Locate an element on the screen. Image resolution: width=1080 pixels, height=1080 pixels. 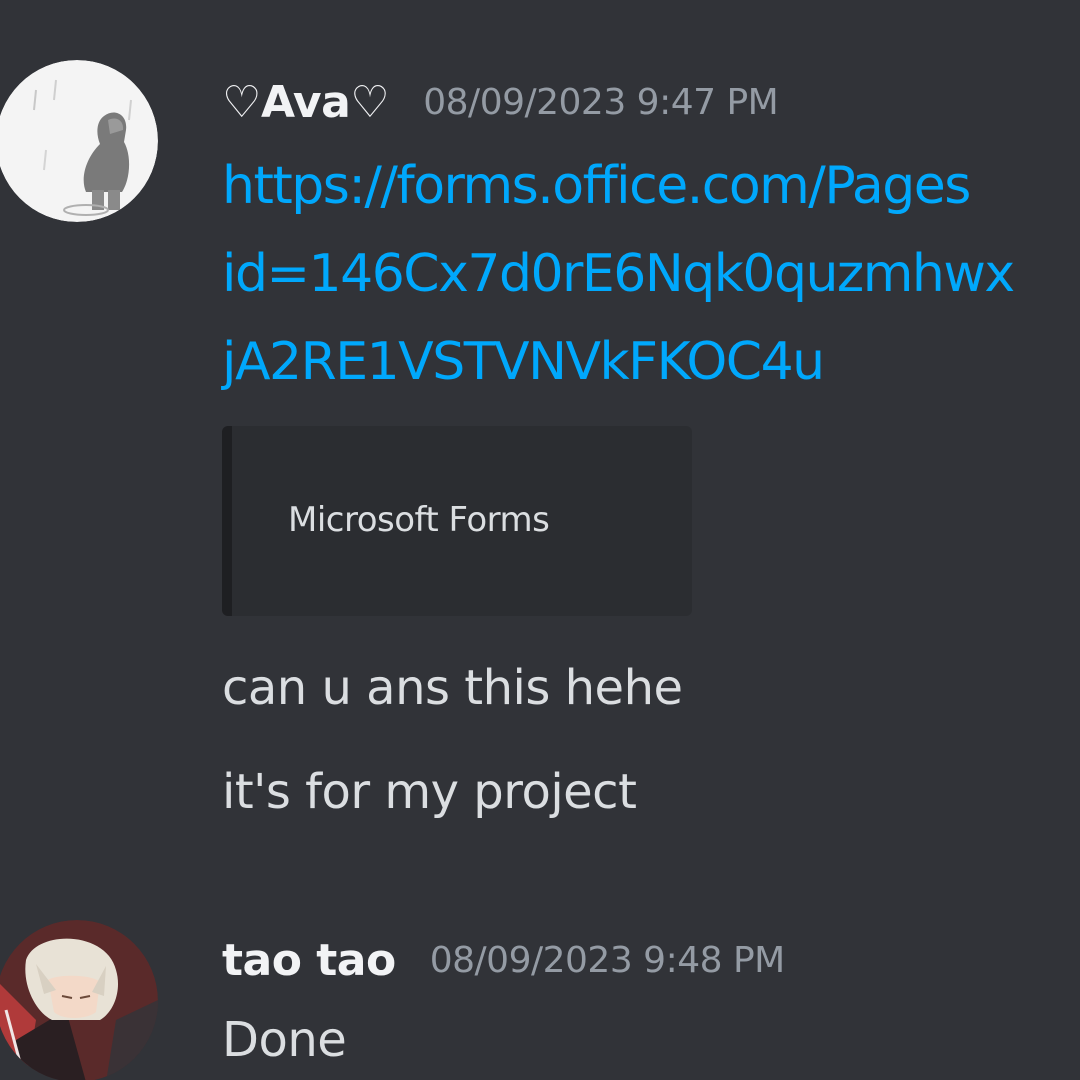
message-header: ♡Ava♡ 08/09/2023 9:47 PM is located at coordinates (651, 102).